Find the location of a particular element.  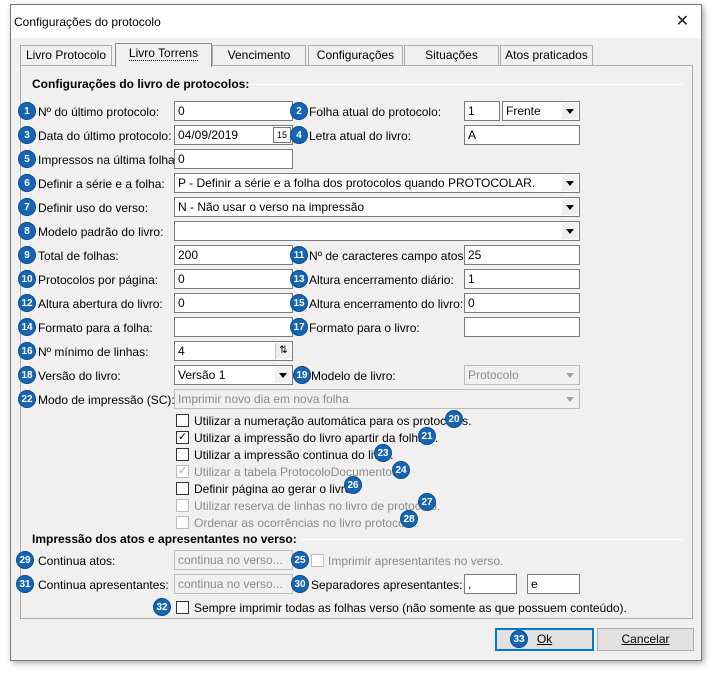

minimo-linhas-input: 4 ⇅ is located at coordinates (233, 351).